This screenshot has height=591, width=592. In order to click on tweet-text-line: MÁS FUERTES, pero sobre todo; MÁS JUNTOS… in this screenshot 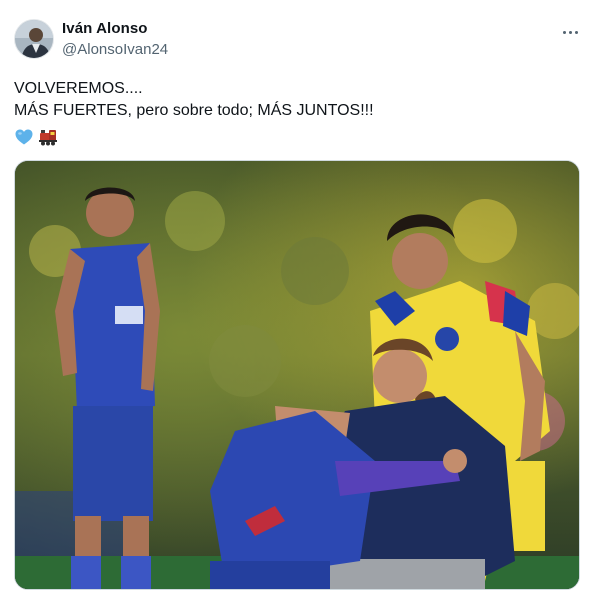, I will do `click(194, 110)`.